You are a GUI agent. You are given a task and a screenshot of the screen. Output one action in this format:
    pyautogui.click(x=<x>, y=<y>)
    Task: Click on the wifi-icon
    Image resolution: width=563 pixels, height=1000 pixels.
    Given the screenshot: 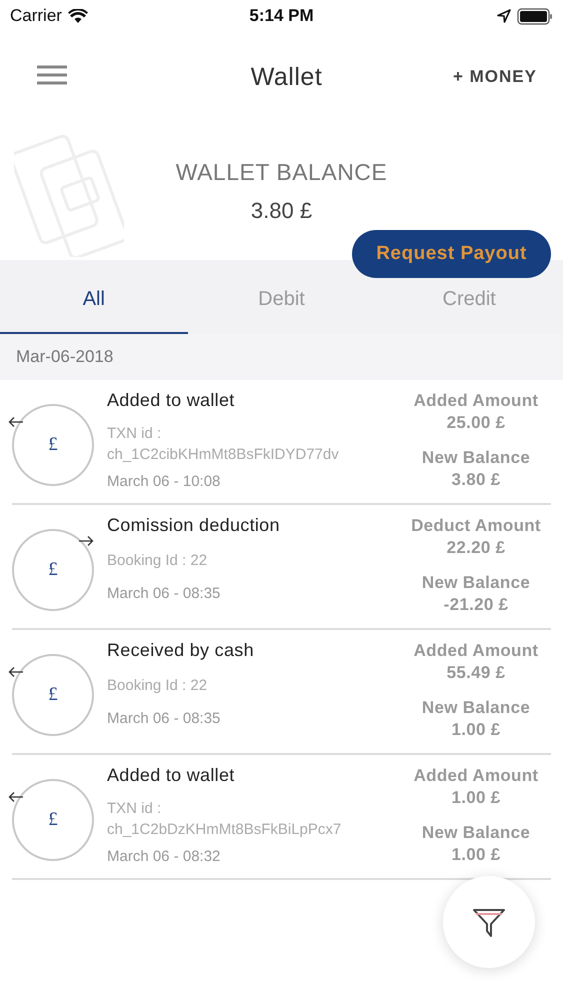 What is the action you would take?
    pyautogui.click(x=78, y=16)
    